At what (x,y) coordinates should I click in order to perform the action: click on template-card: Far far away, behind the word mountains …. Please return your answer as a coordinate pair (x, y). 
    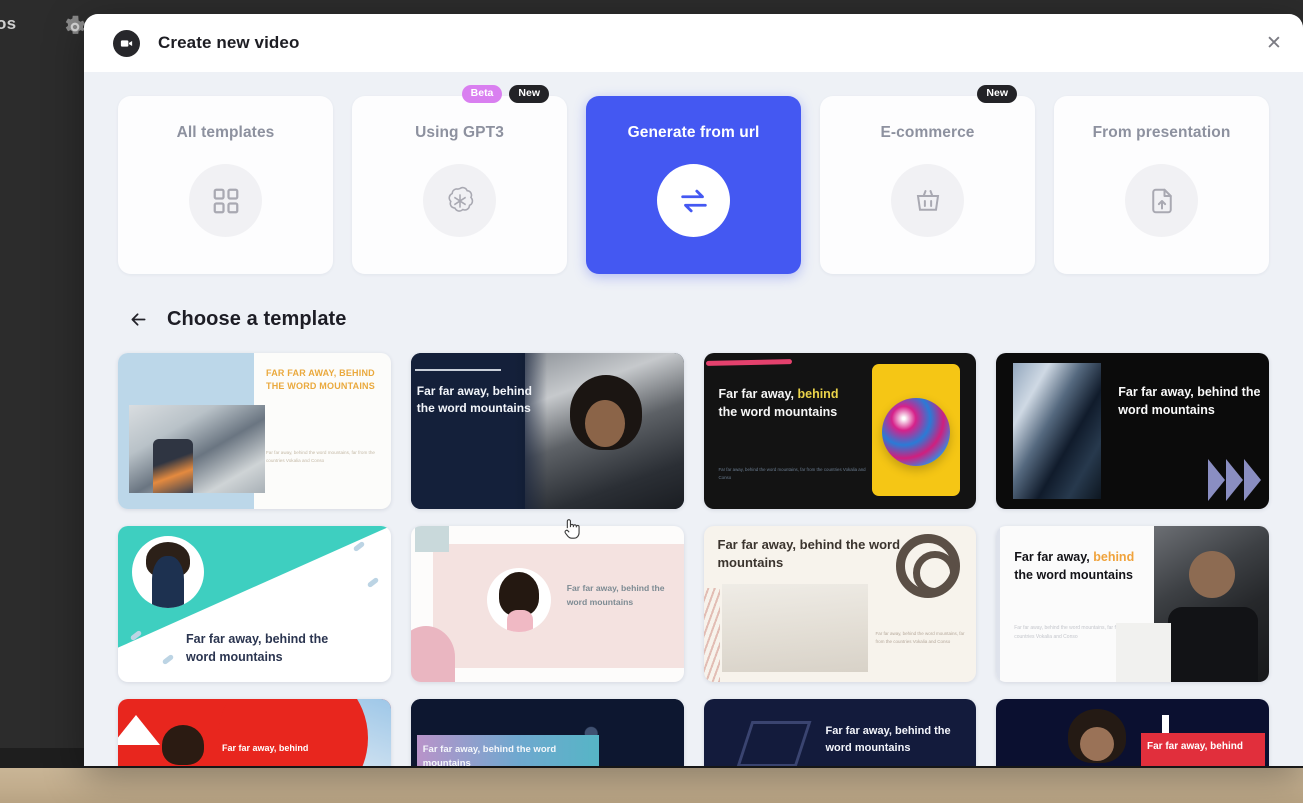
    Looking at the image, I should click on (840, 604).